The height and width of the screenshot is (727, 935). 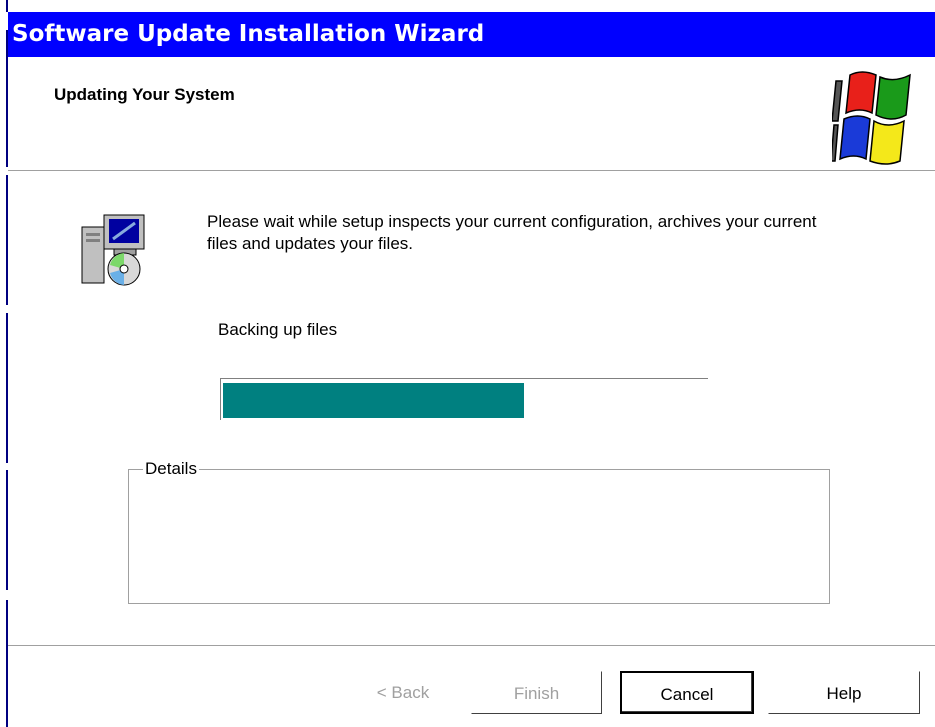 I want to click on setup-computer-cd-icon, so click(x=113, y=250).